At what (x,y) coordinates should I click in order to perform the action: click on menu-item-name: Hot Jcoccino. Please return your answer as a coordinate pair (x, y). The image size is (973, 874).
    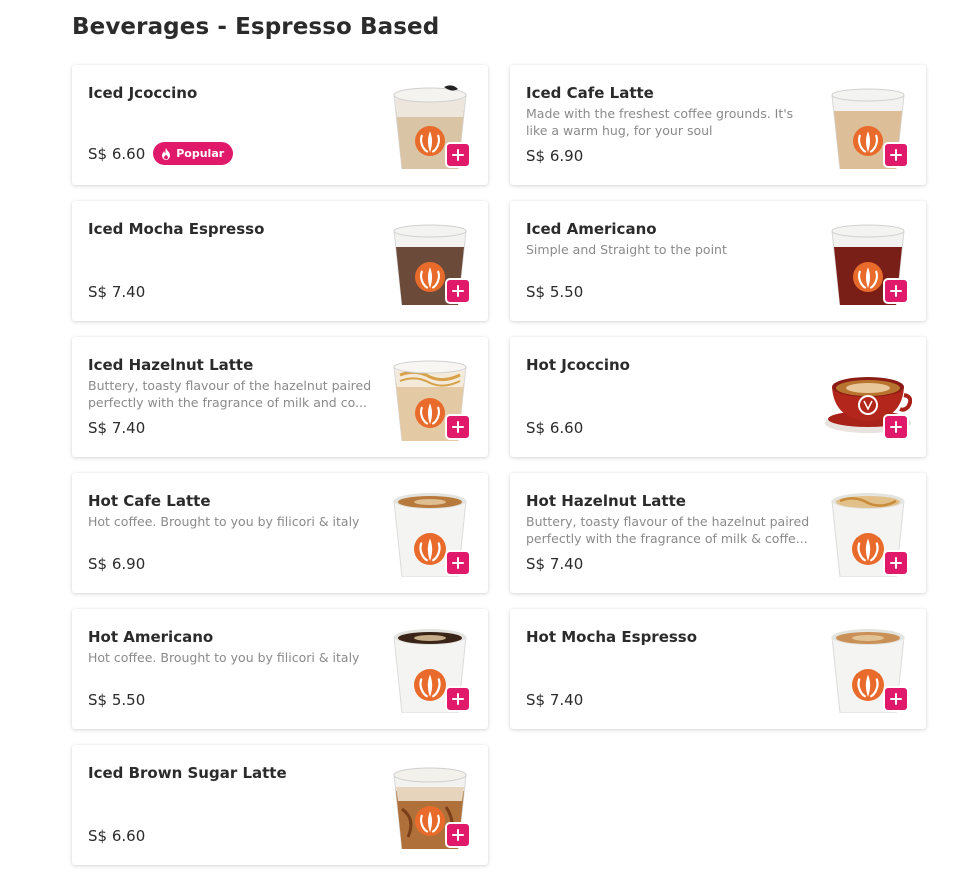
    Looking at the image, I should click on (578, 365).